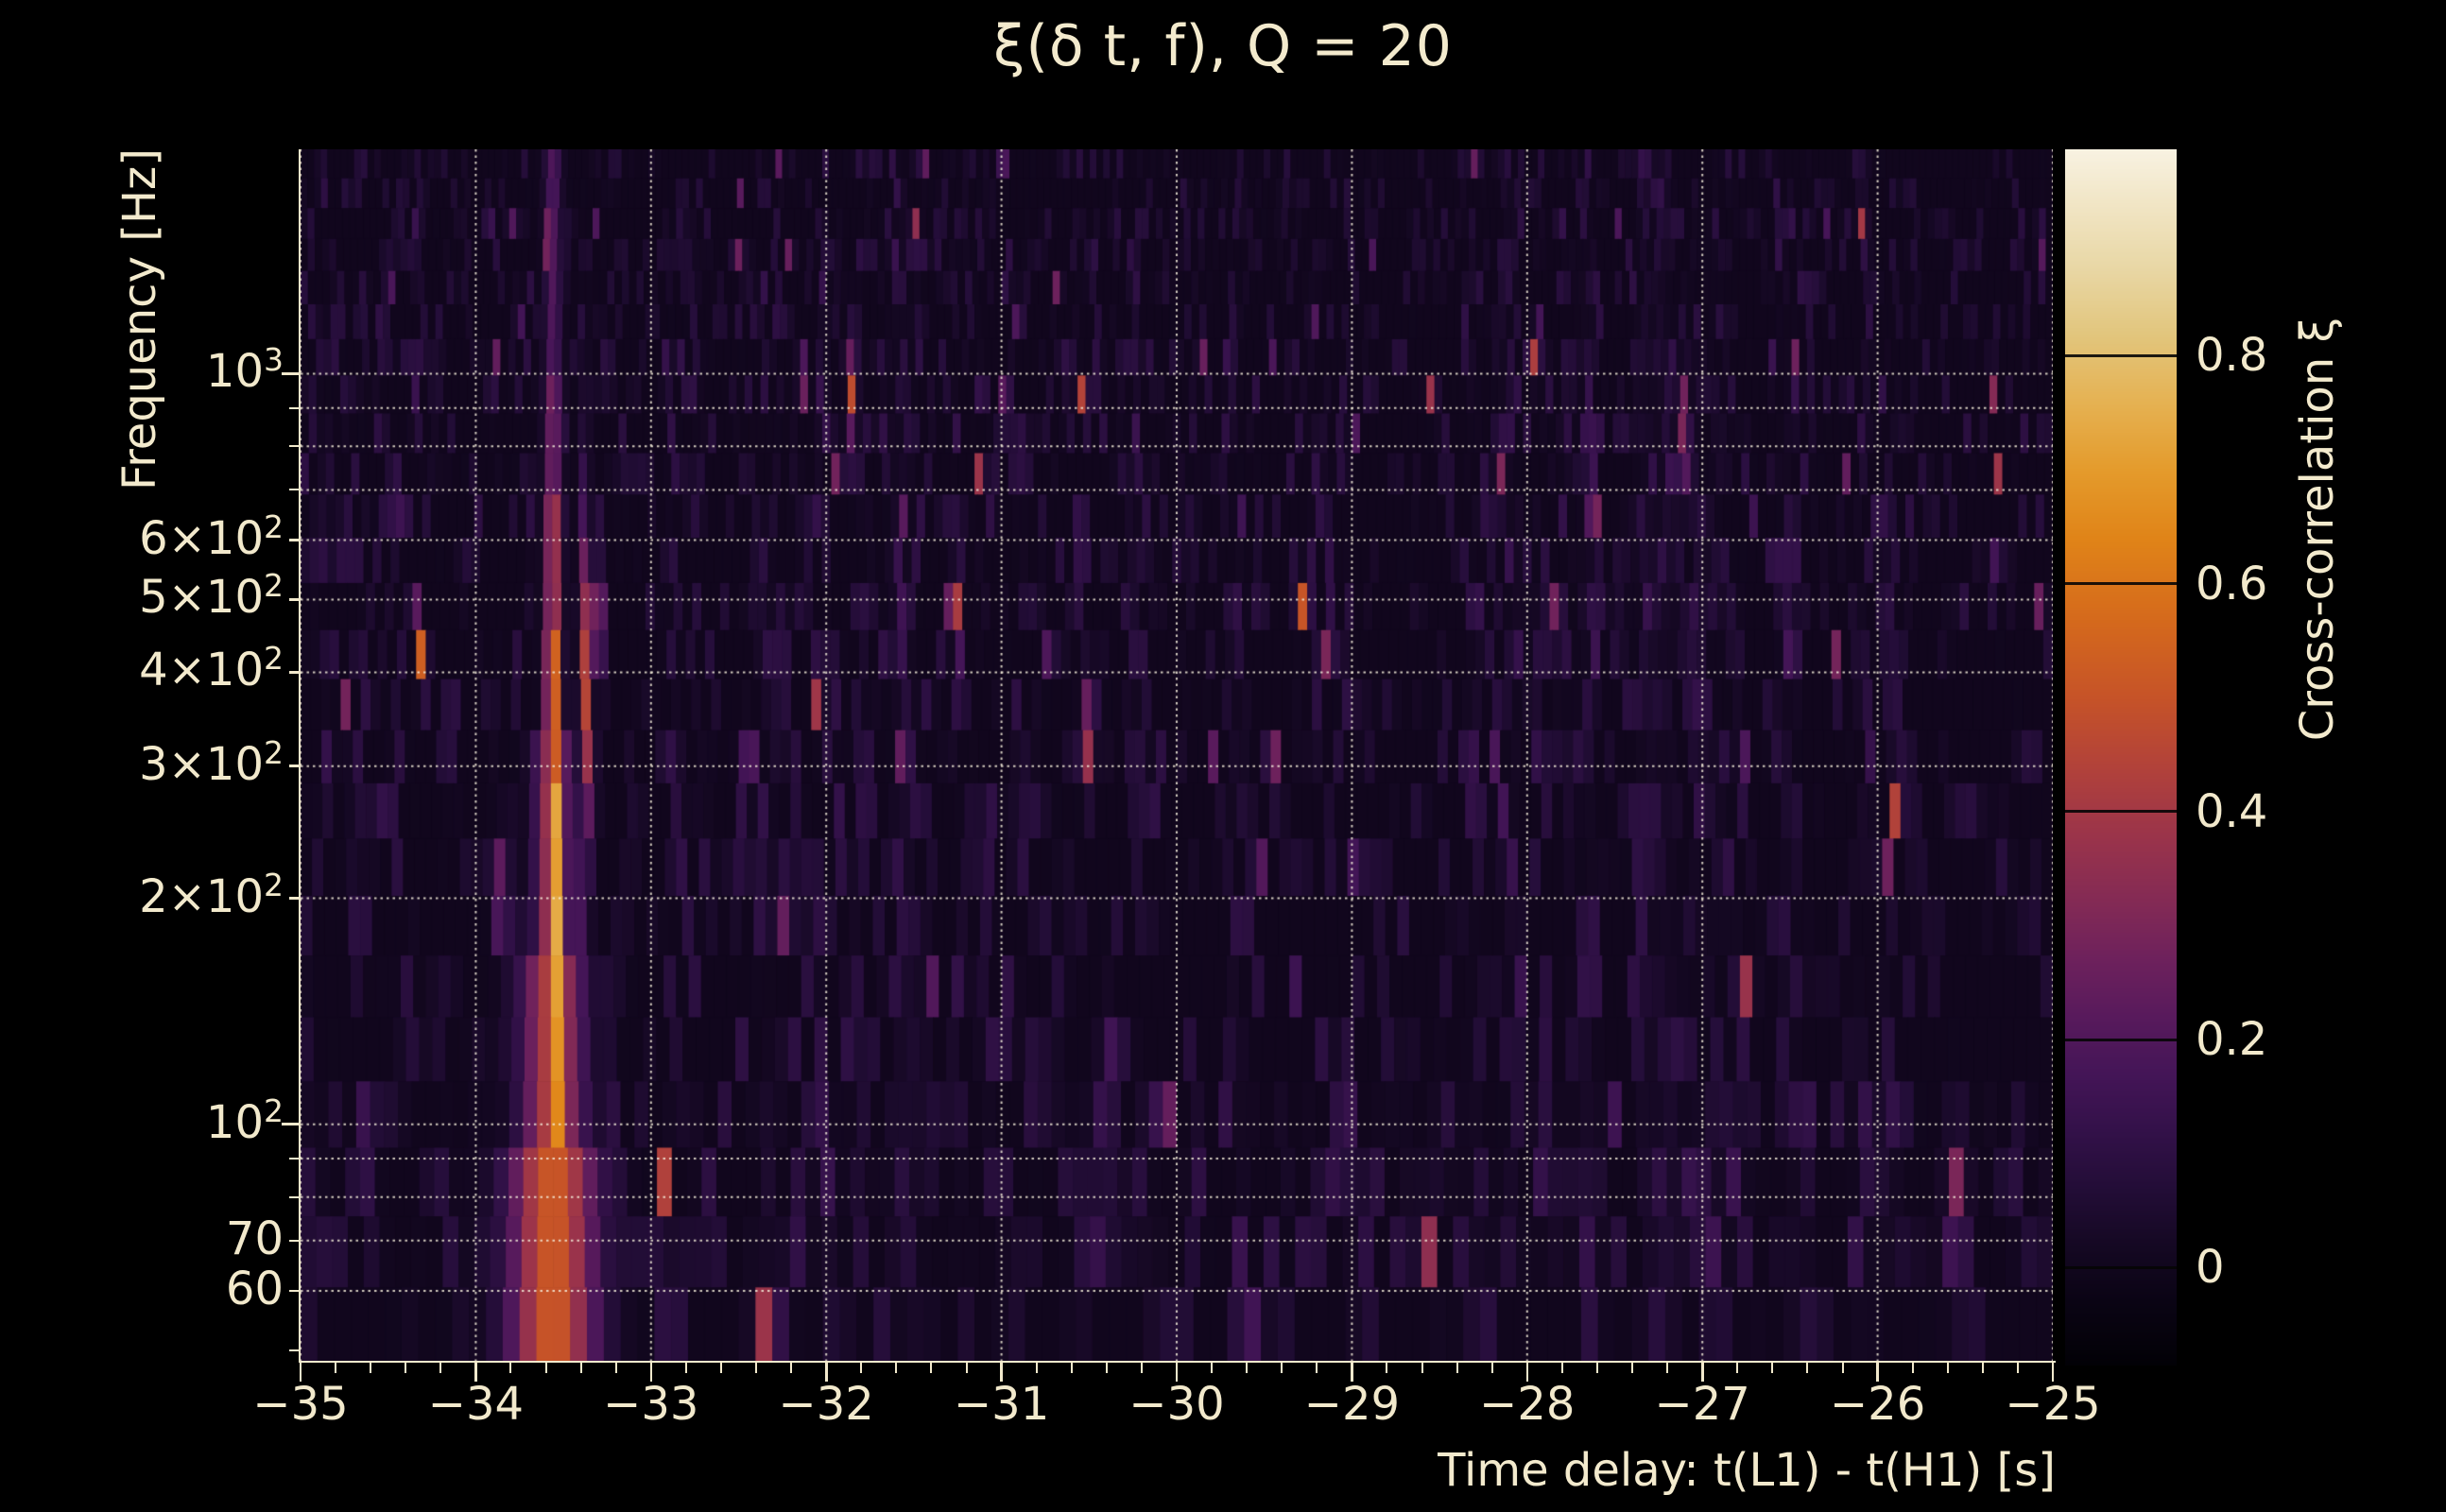  Describe the element at coordinates (211, 894) in the screenshot. I see `y-tick-label: 2×102` at that location.